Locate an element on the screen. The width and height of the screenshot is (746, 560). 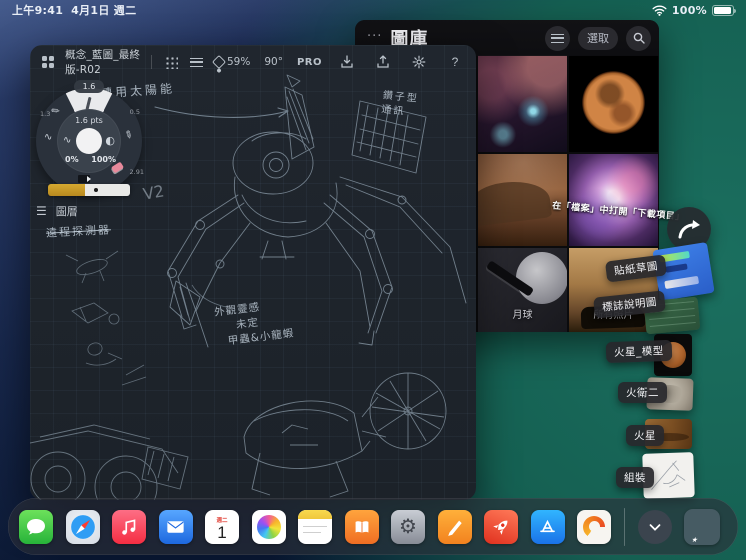
calendar-day: 1 is located at coordinates (222, 532).